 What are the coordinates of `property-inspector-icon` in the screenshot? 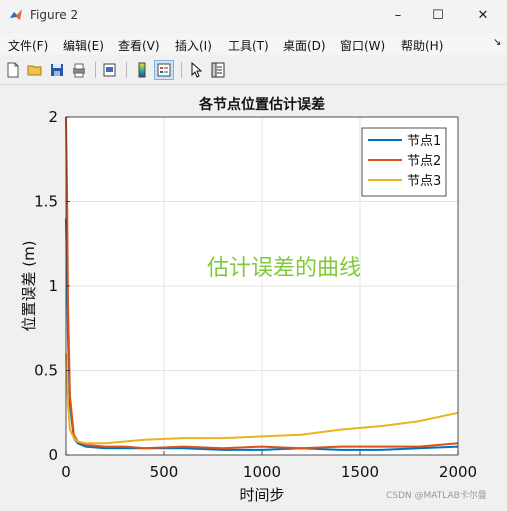 It's located at (218, 70).